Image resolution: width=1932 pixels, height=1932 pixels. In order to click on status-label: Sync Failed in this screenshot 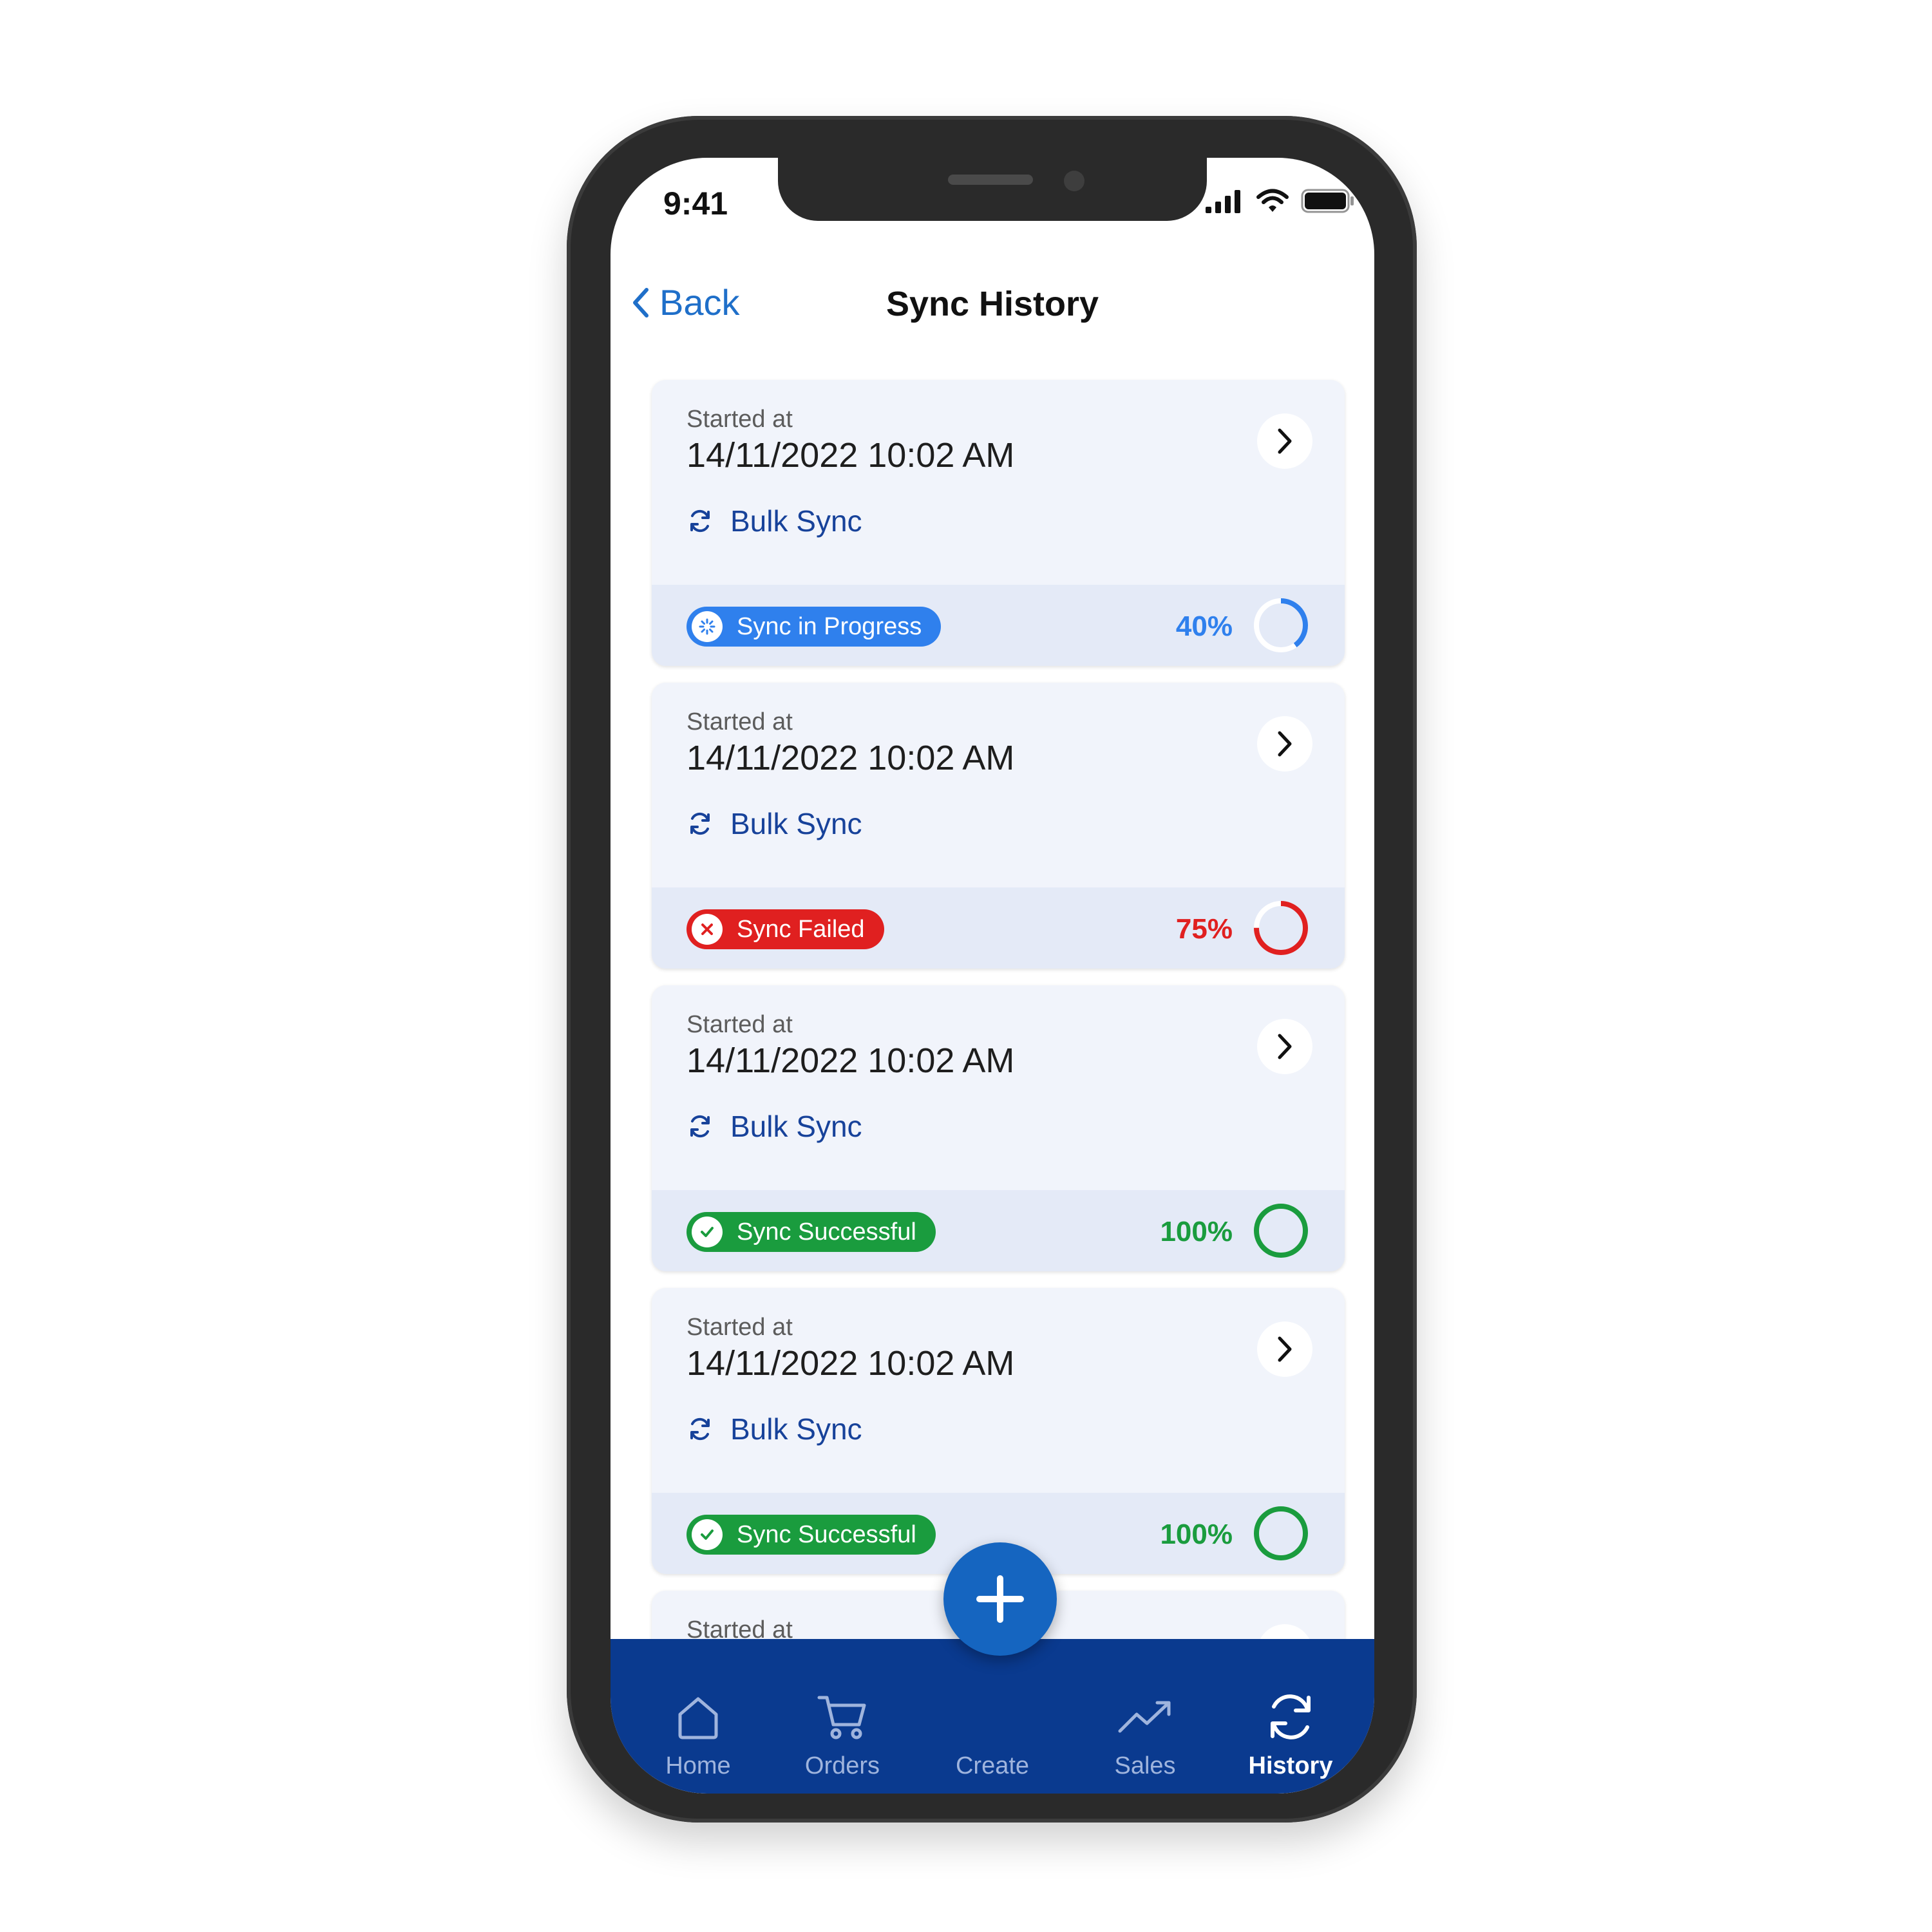, I will do `click(801, 929)`.